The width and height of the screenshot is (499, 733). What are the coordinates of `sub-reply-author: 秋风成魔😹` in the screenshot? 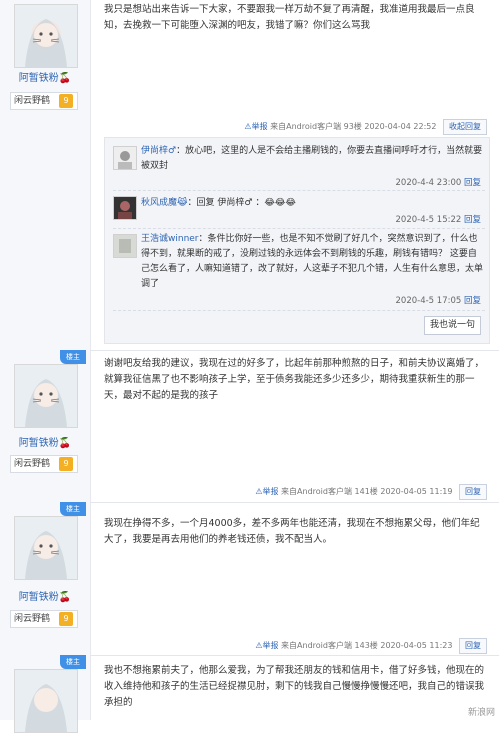 It's located at (164, 203).